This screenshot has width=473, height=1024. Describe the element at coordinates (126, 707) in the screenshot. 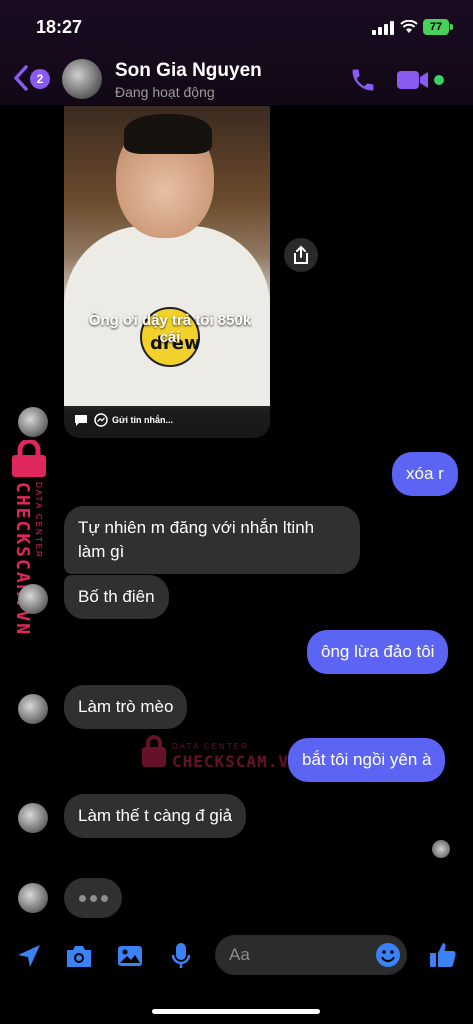

I see `message-bubble-incoming: Làm trò mèo` at that location.